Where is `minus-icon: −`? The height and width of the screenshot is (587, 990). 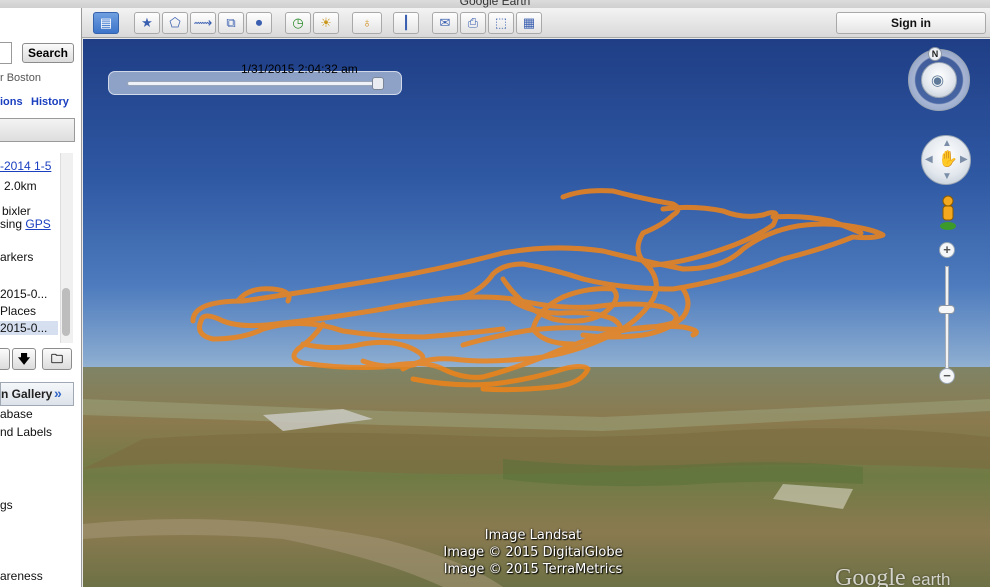
minus-icon: − is located at coordinates (947, 375).